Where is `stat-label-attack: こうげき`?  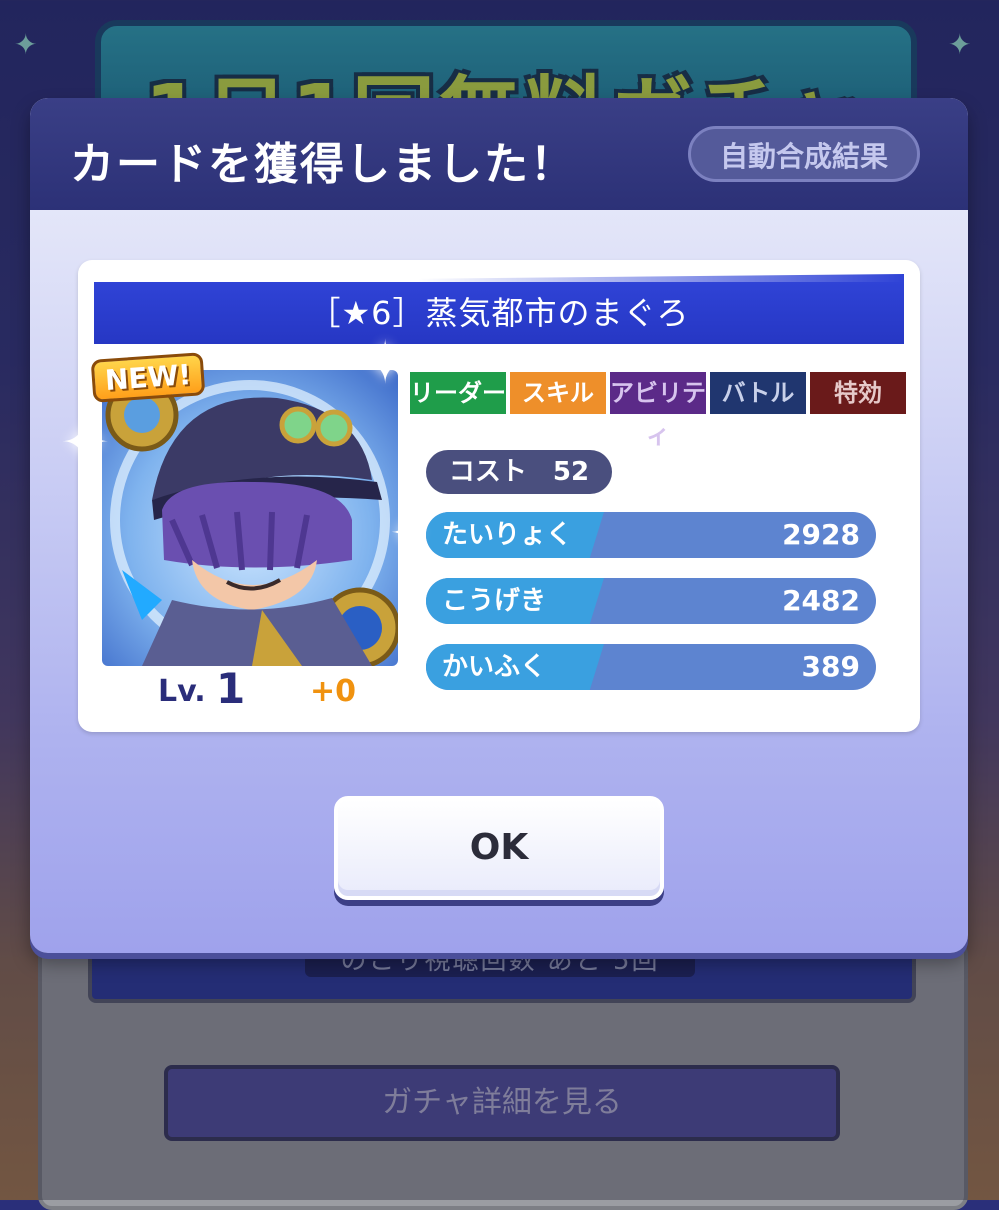
stat-label-attack: こうげき is located at coordinates (515, 601).